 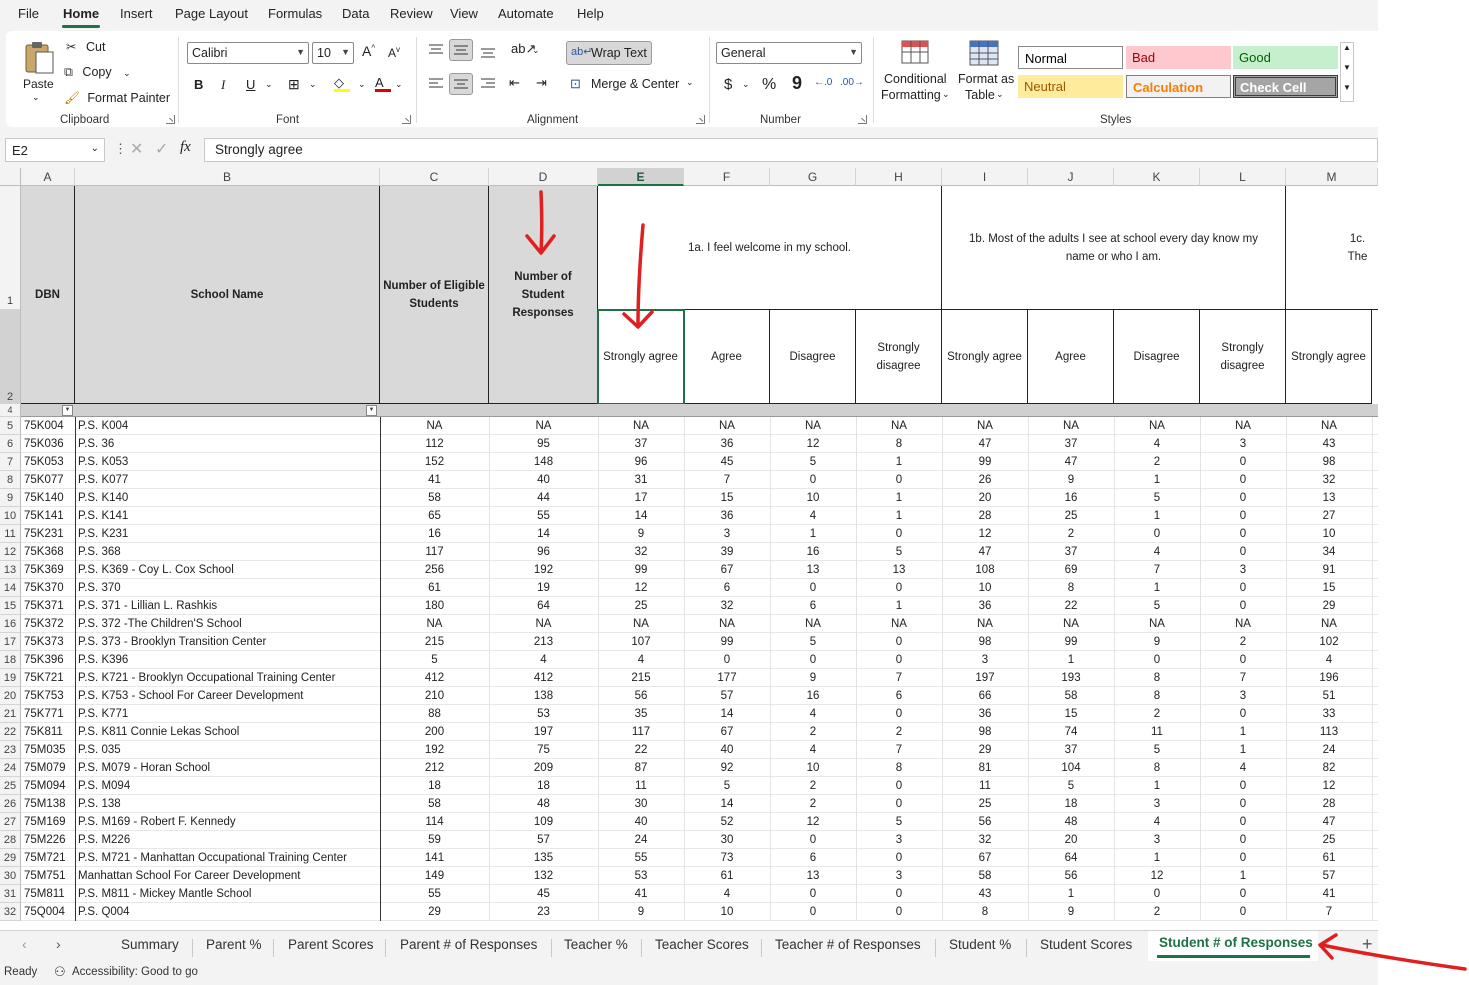 I want to click on style-check-cell: Check Cell, so click(x=1285, y=86).